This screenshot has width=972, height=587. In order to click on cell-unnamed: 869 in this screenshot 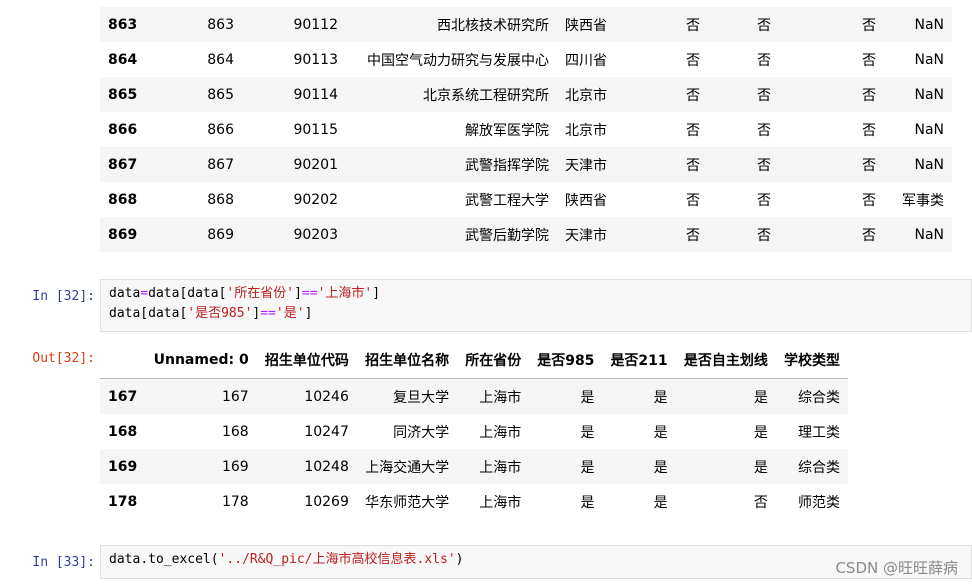, I will do `click(220, 234)`.